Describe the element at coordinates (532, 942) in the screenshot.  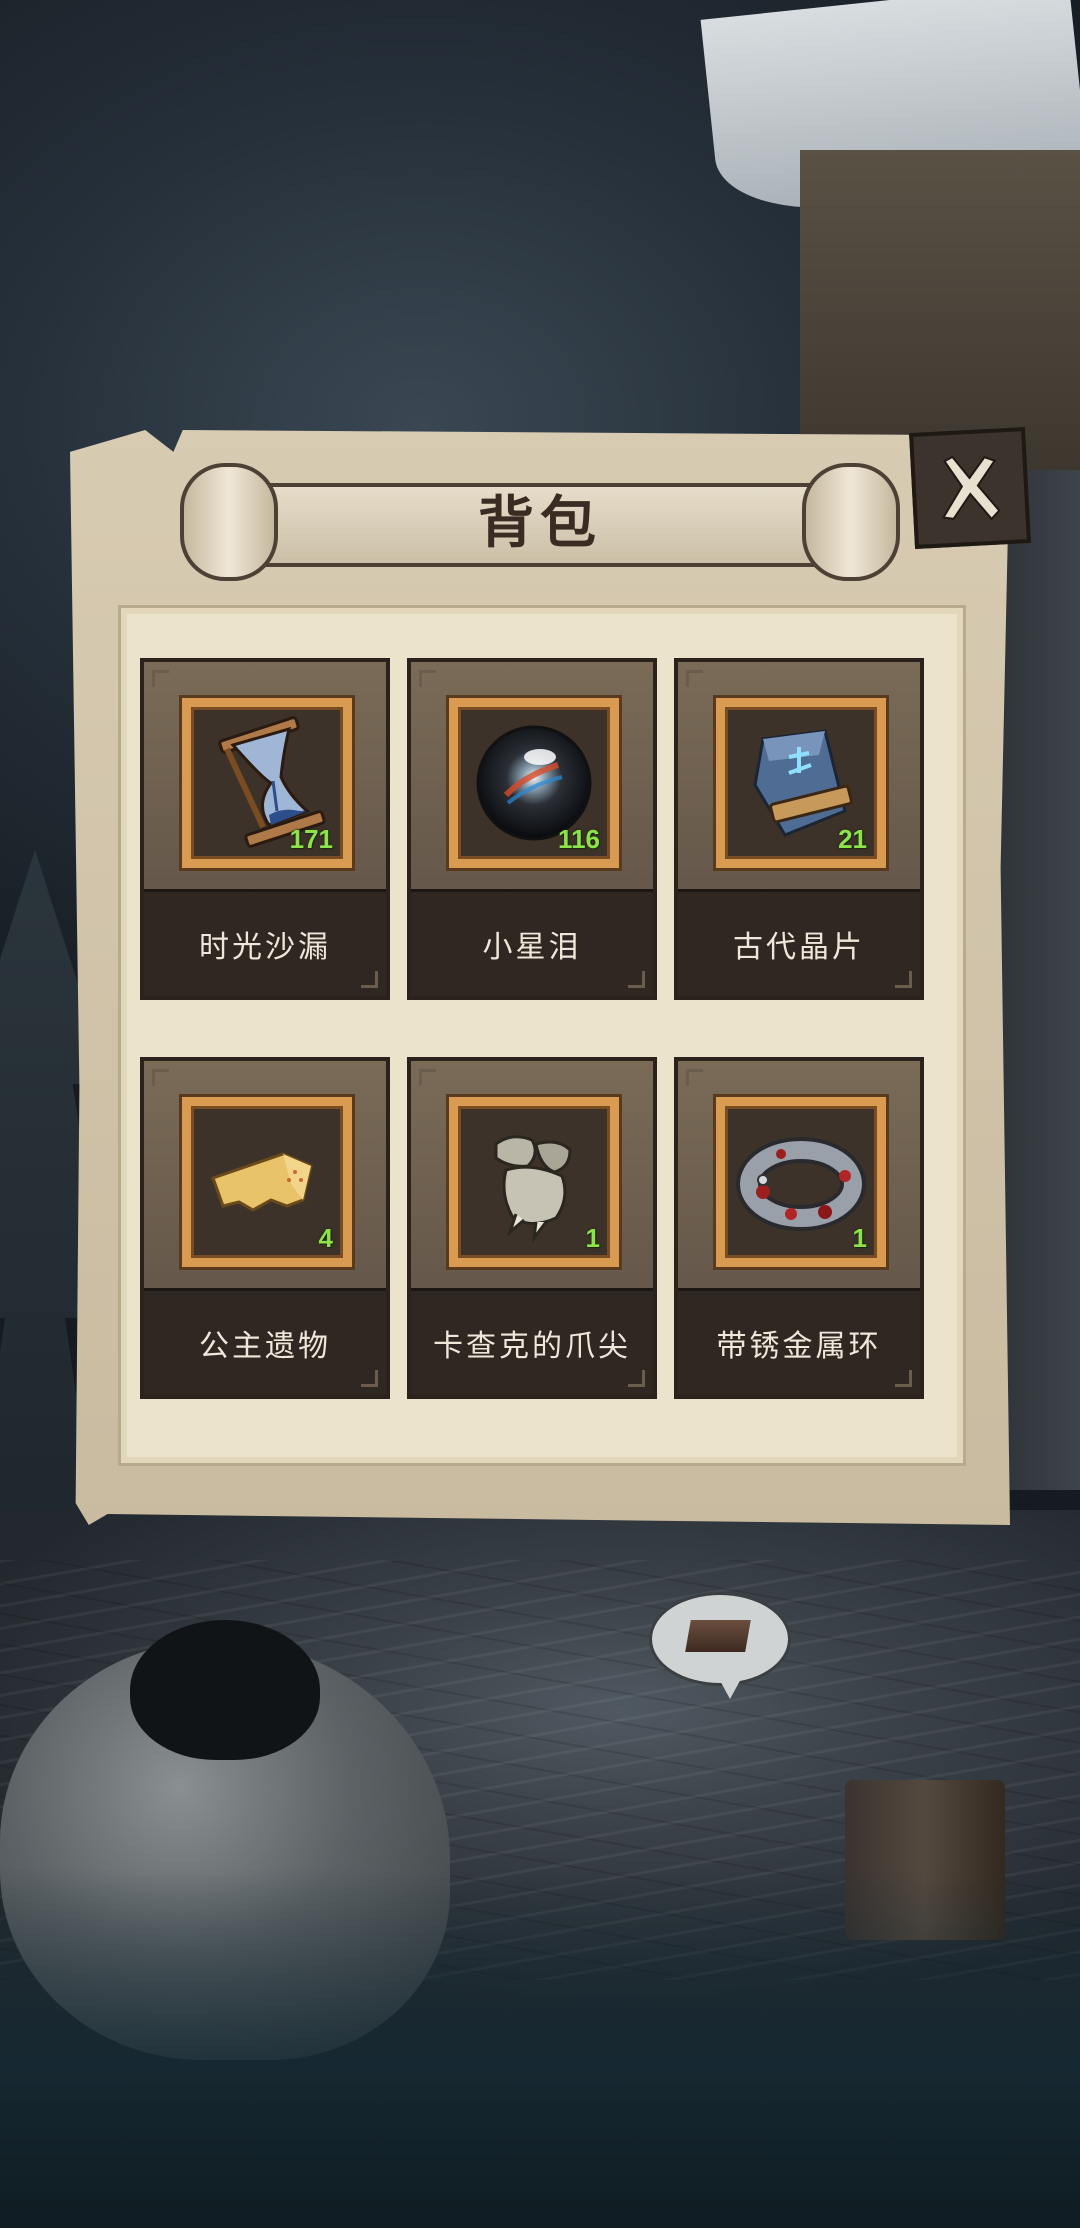
I see `item-name: 小星泪` at that location.